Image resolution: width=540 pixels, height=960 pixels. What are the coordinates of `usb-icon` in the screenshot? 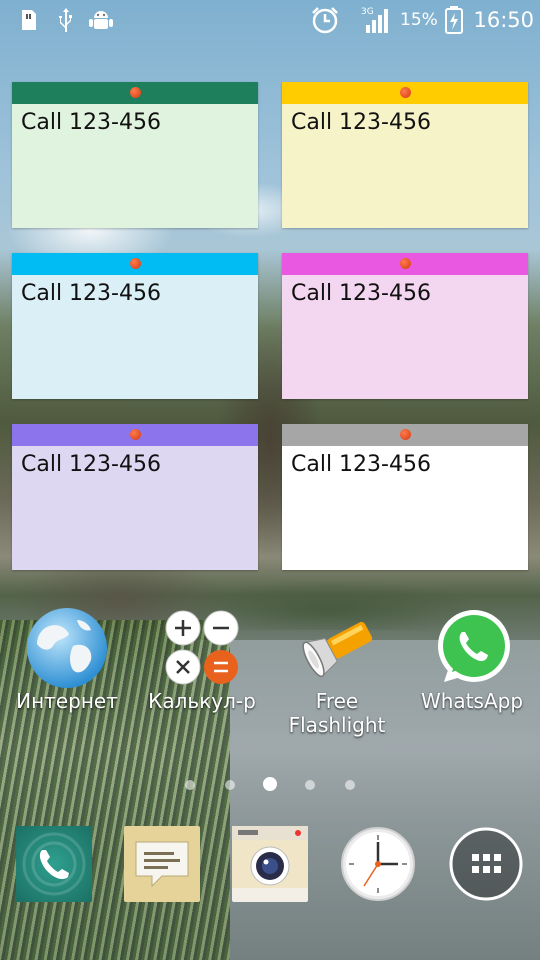 It's located at (66, 20).